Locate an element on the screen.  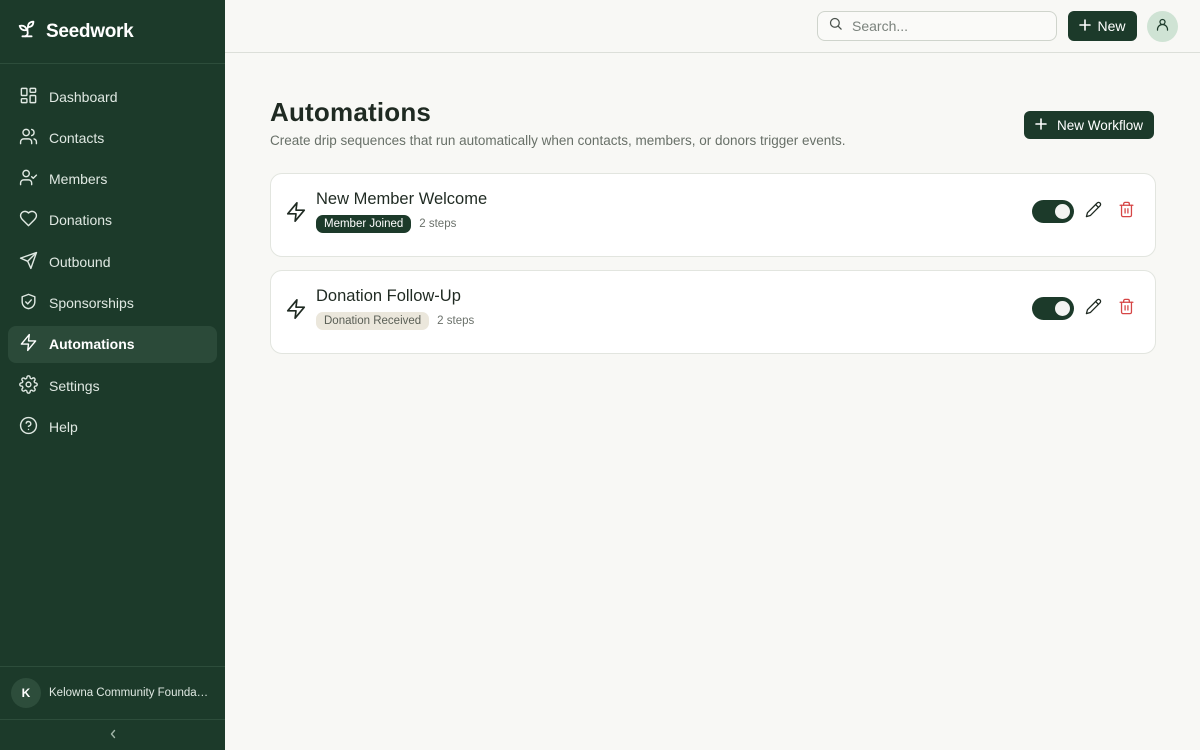
gear-icon is located at coordinates (34, 385).